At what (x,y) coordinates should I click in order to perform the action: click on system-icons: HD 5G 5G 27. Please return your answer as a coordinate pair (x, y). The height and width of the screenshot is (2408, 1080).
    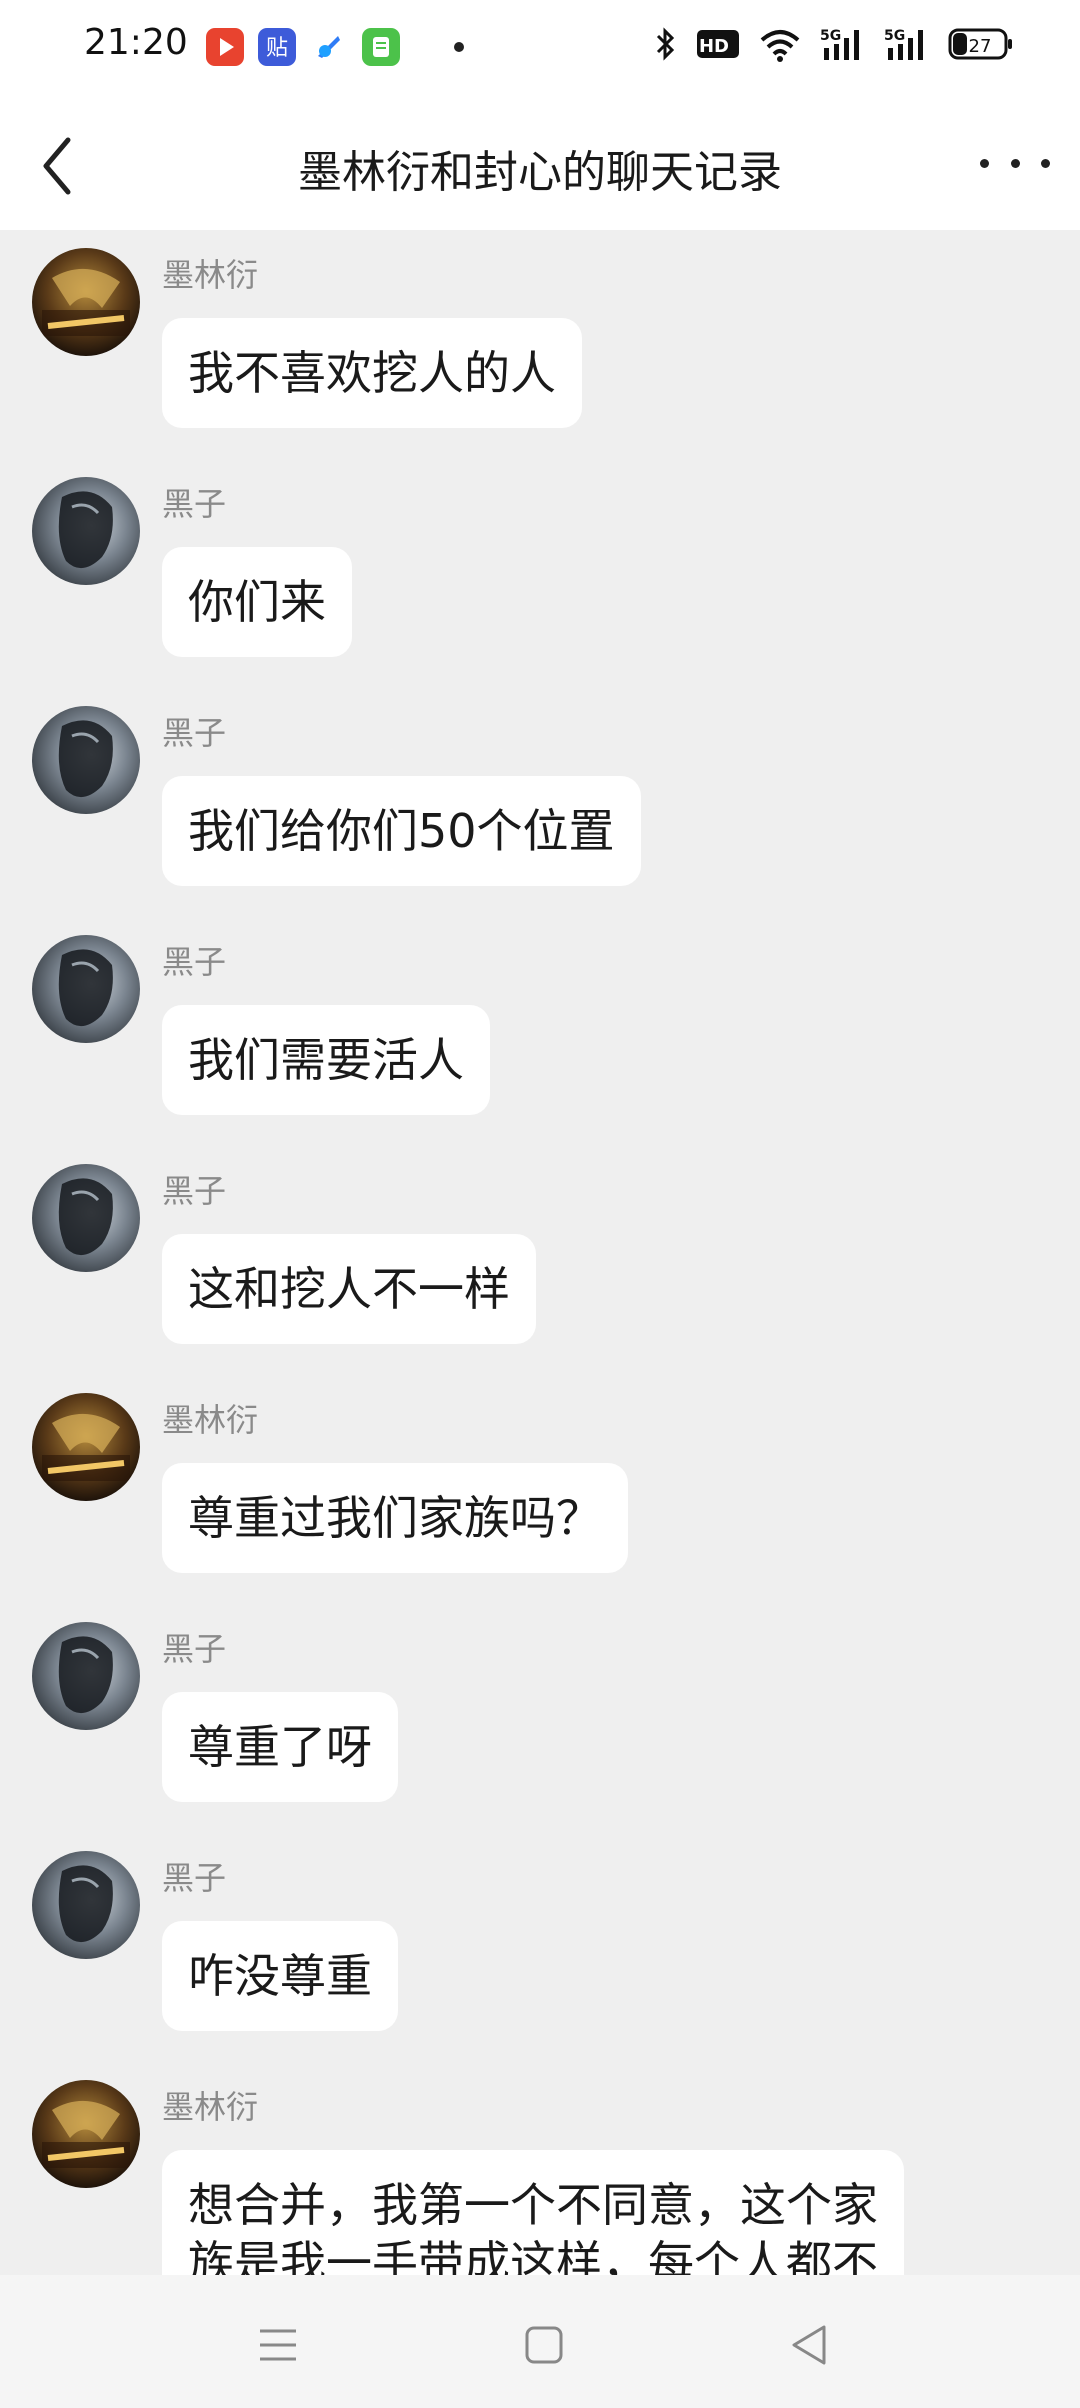
    Looking at the image, I should click on (834, 44).